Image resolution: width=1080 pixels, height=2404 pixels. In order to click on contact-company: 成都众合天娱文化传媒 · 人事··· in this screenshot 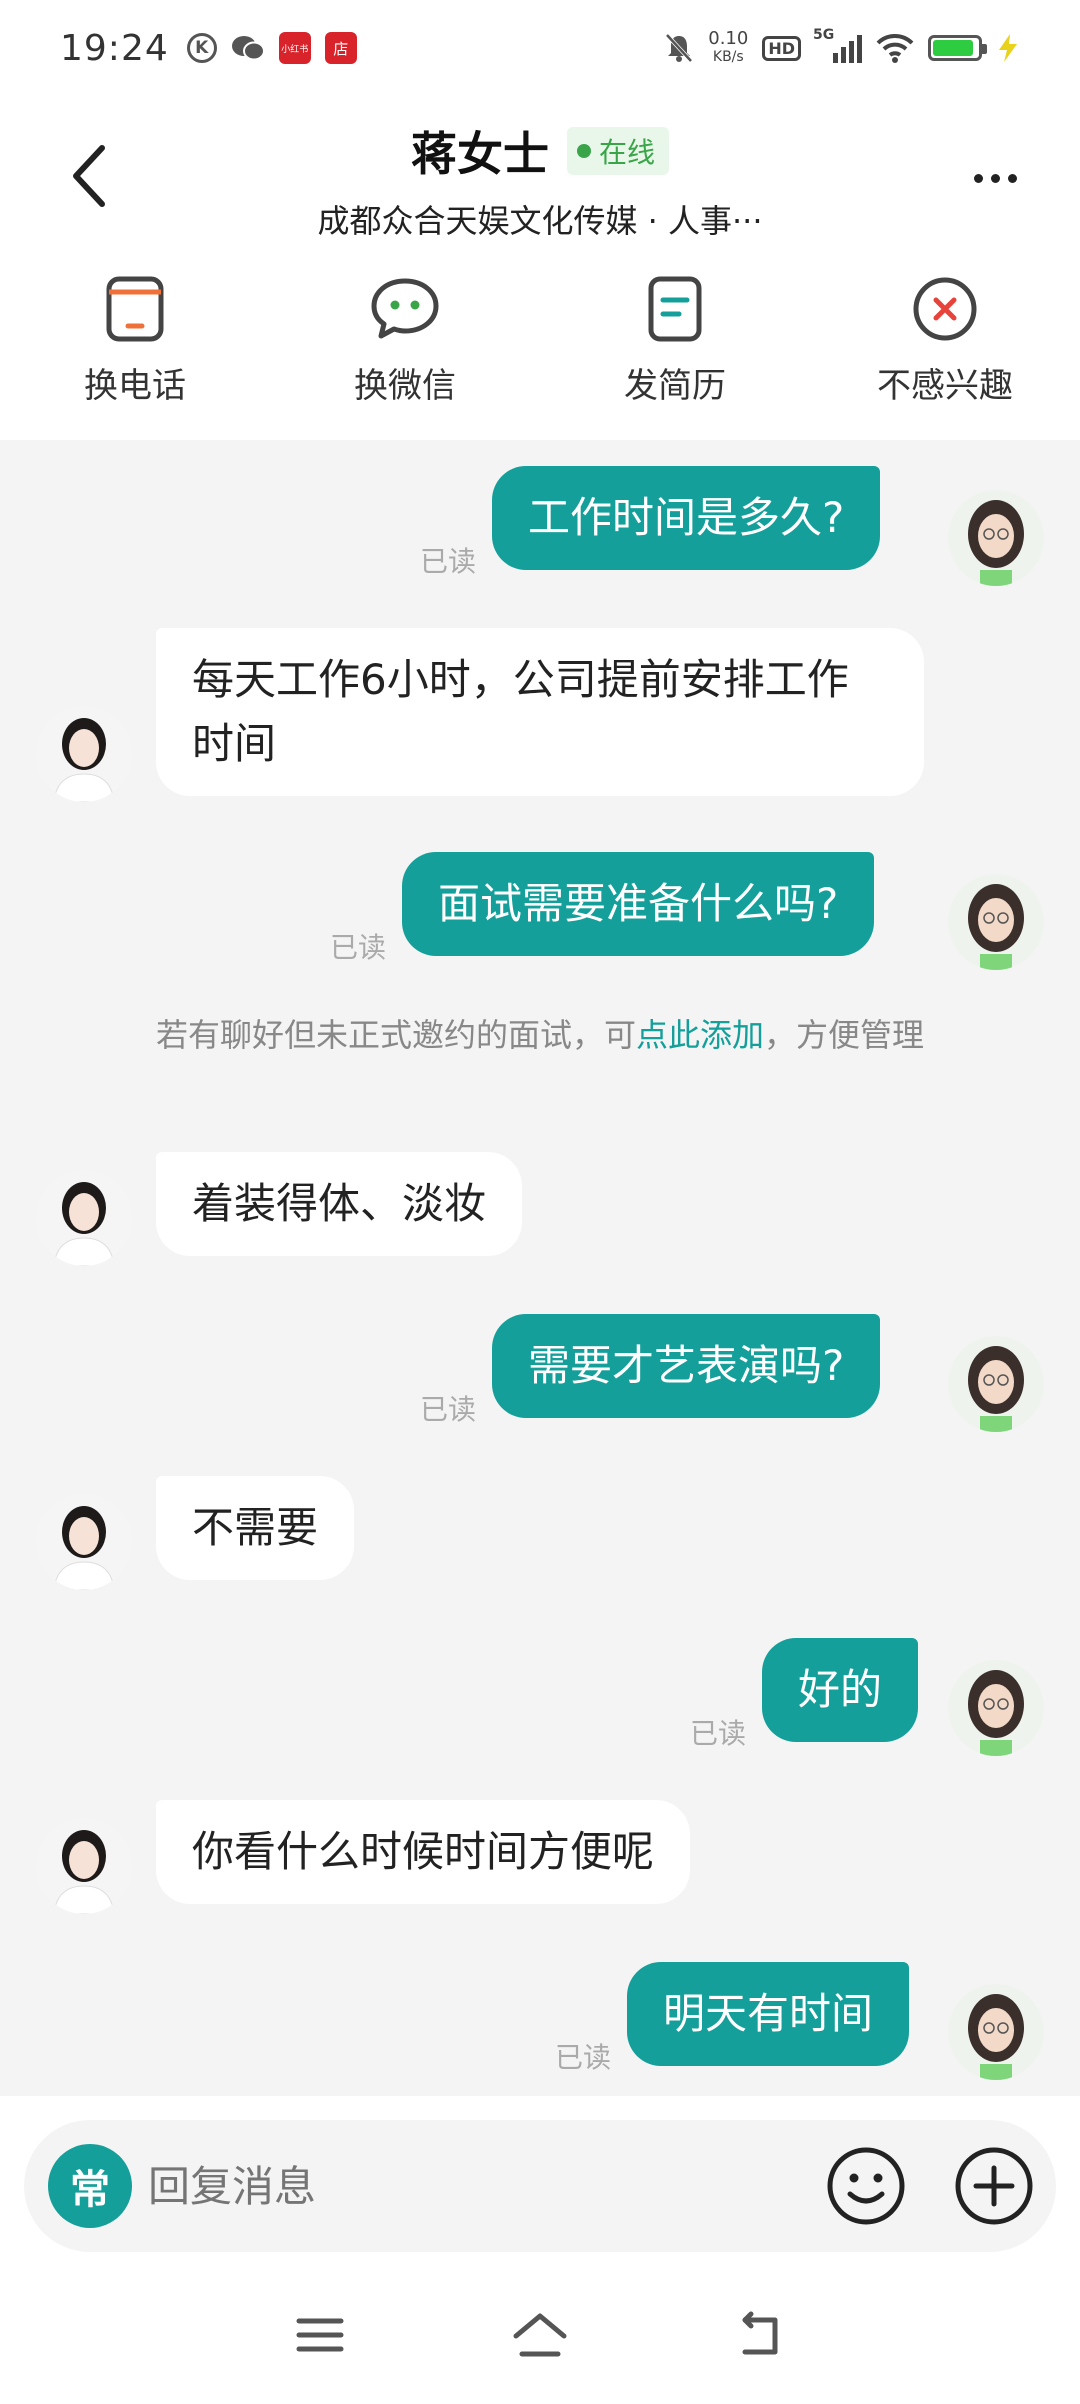, I will do `click(540, 221)`.